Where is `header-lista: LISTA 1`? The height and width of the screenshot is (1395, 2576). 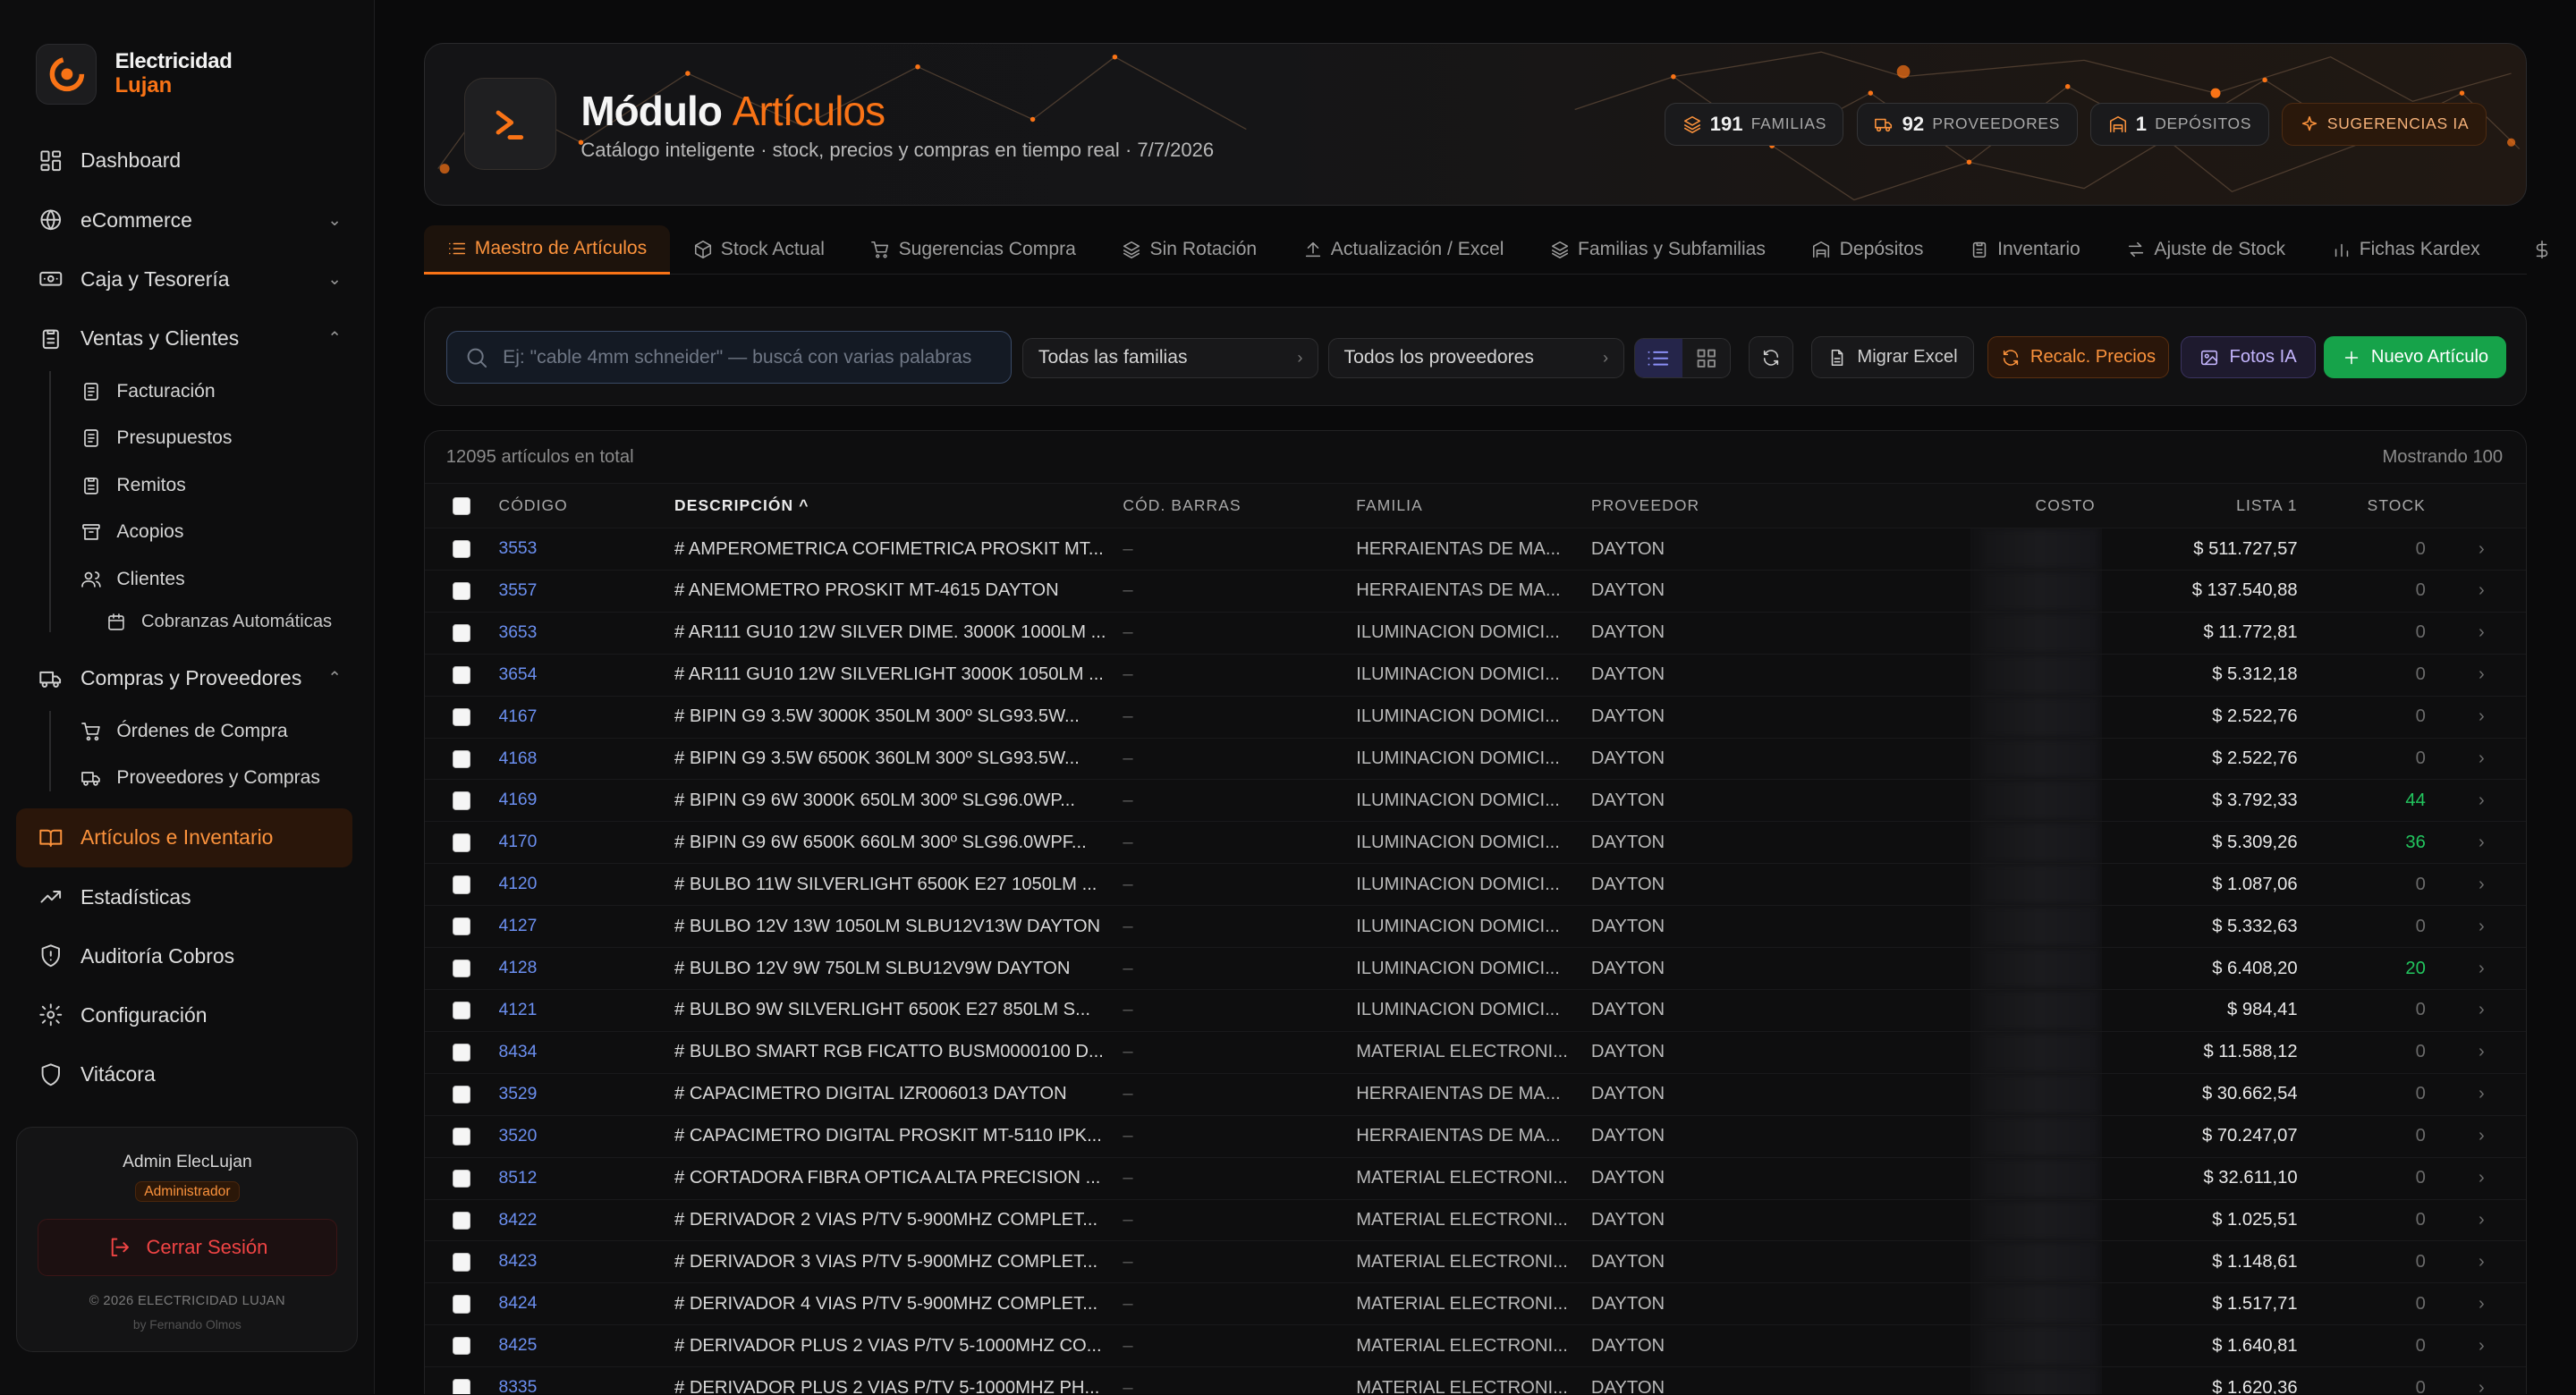 header-lista: LISTA 1 is located at coordinates (2200, 505).